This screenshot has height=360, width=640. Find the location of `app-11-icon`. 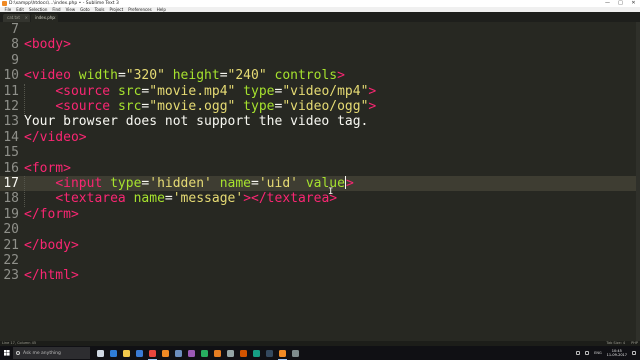

app-11-icon is located at coordinates (230, 353).